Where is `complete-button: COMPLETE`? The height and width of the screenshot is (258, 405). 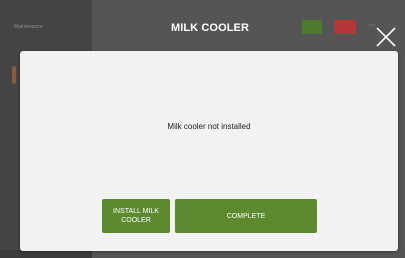
complete-button: COMPLETE is located at coordinates (246, 216).